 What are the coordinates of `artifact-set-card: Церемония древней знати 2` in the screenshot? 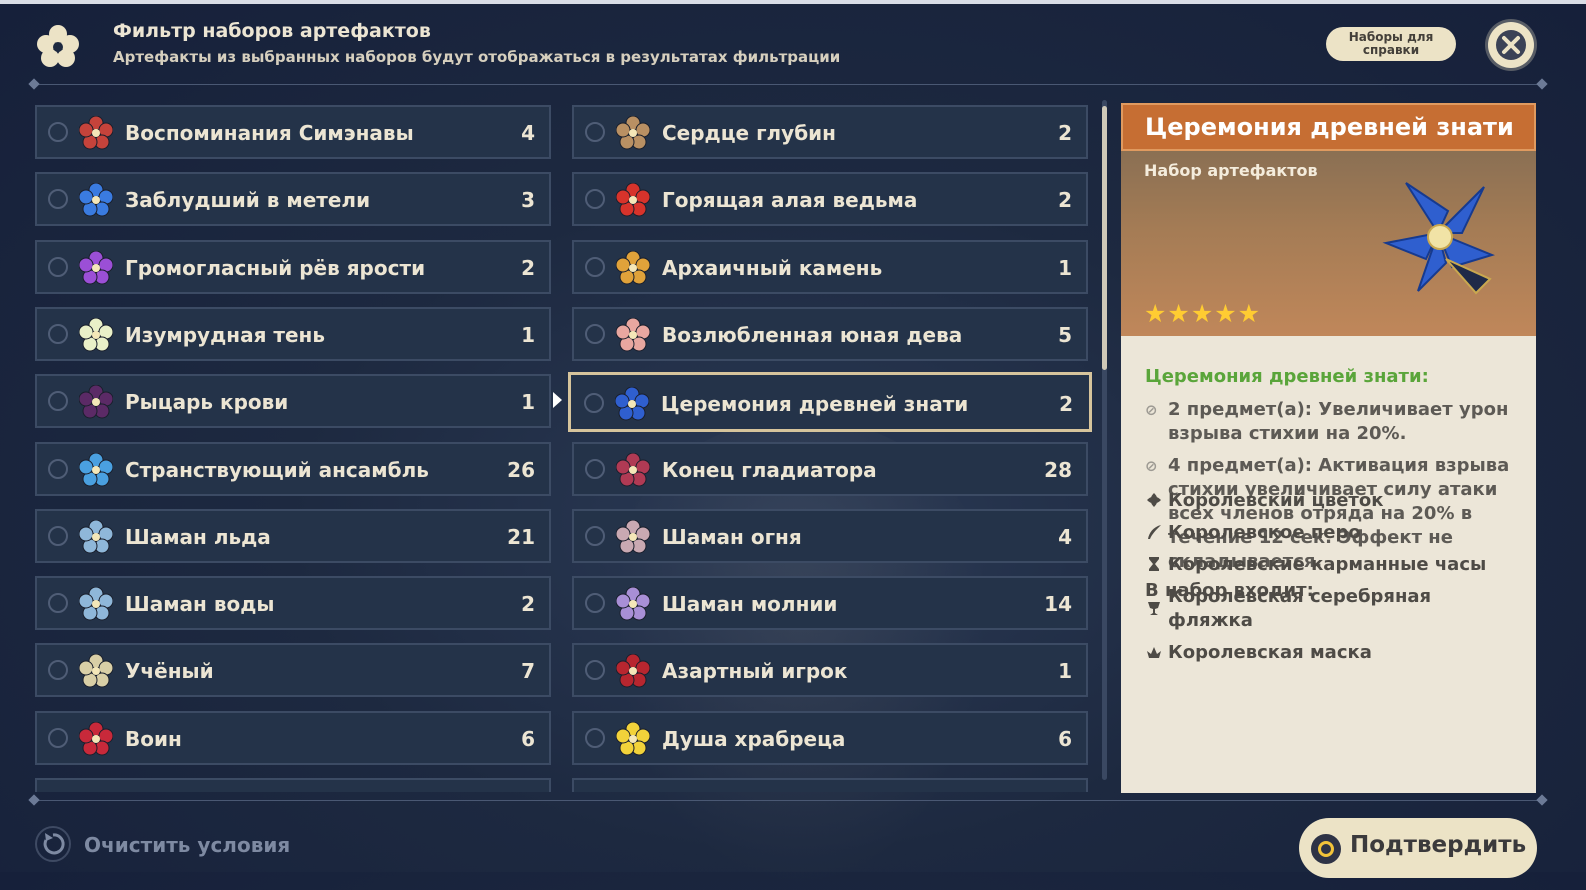 It's located at (830, 402).